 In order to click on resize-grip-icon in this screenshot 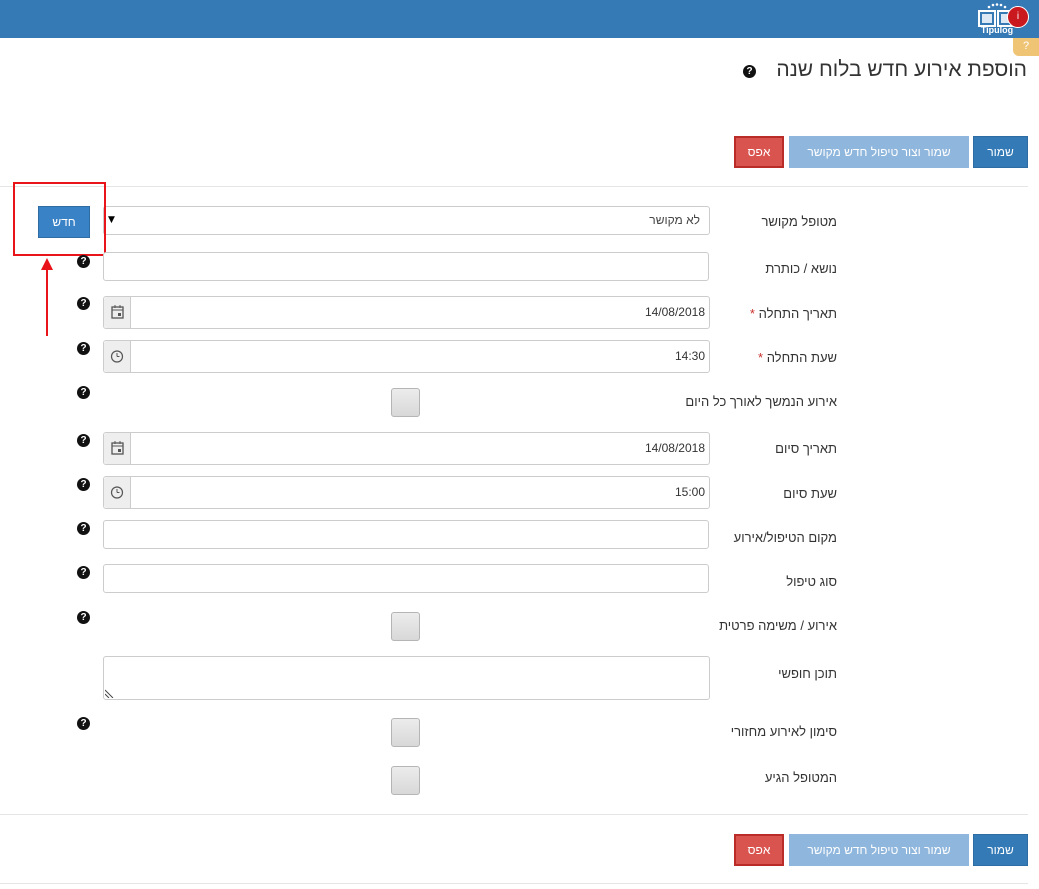, I will do `click(109, 693)`.